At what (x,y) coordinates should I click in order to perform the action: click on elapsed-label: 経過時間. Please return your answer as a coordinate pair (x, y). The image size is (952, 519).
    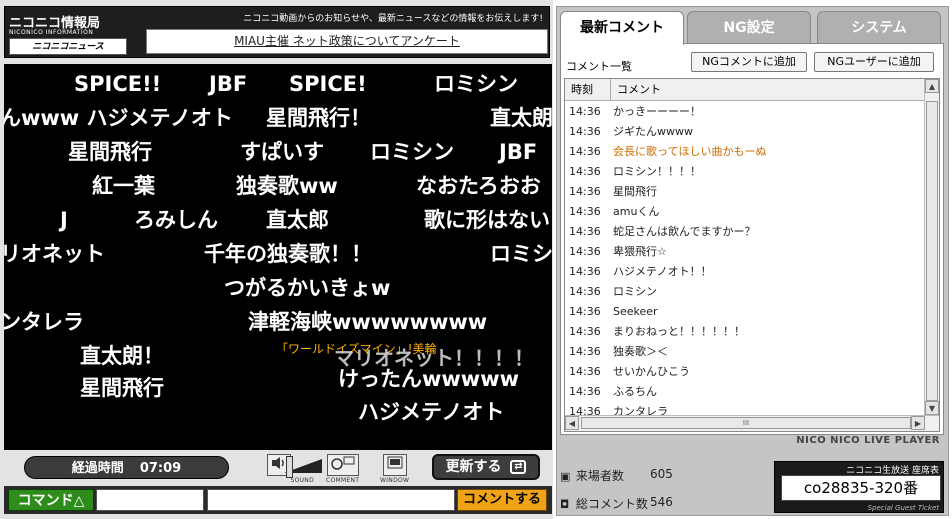
    Looking at the image, I should click on (97, 468).